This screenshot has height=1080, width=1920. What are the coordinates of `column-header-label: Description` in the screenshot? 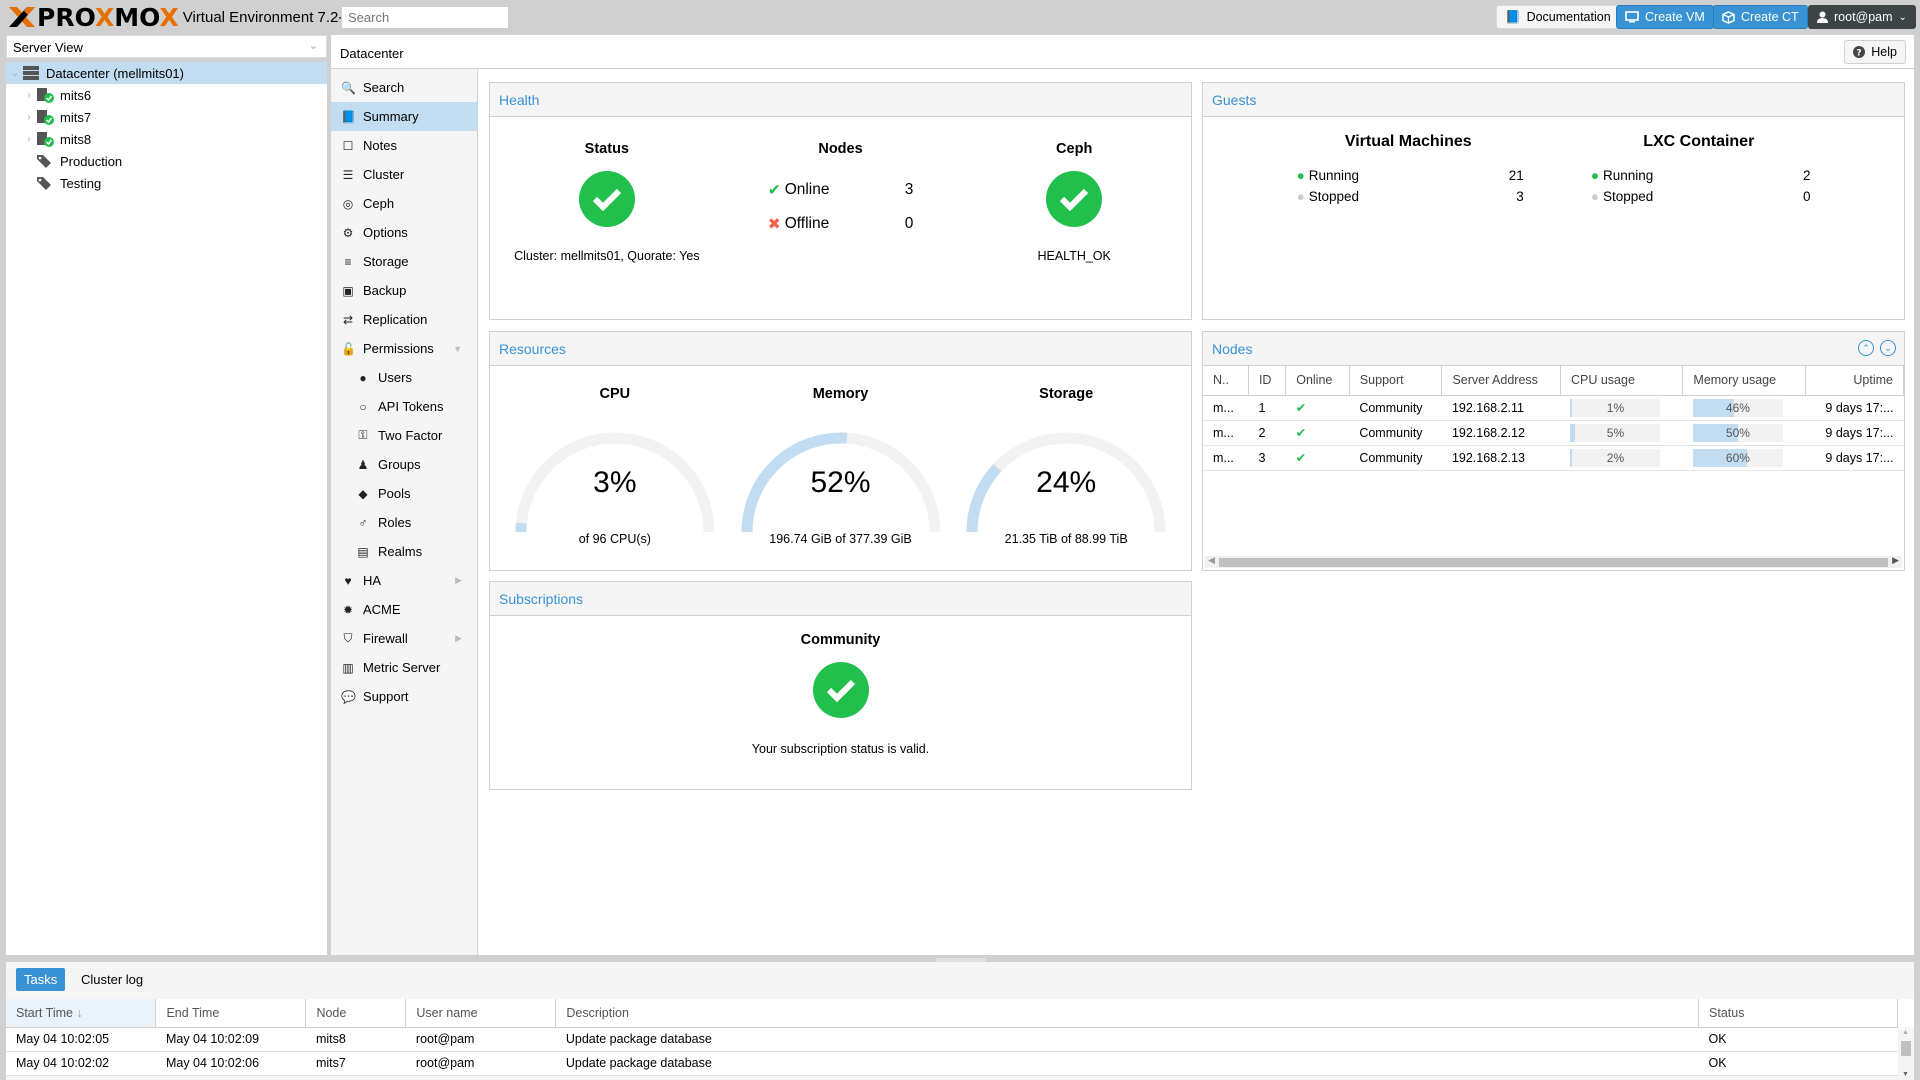 It's located at (597, 1012).